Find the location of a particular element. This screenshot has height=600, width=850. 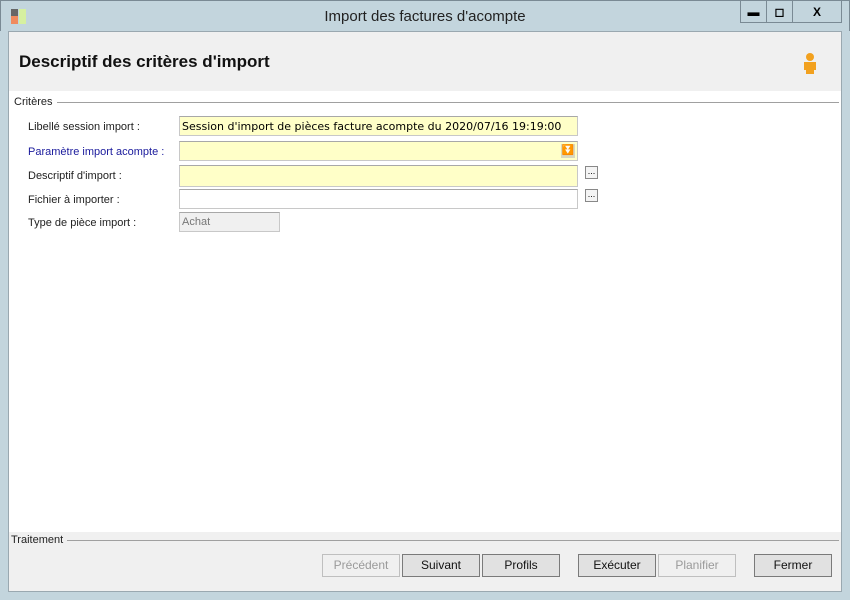

maximize-button: ◻ is located at coordinates (780, 11).